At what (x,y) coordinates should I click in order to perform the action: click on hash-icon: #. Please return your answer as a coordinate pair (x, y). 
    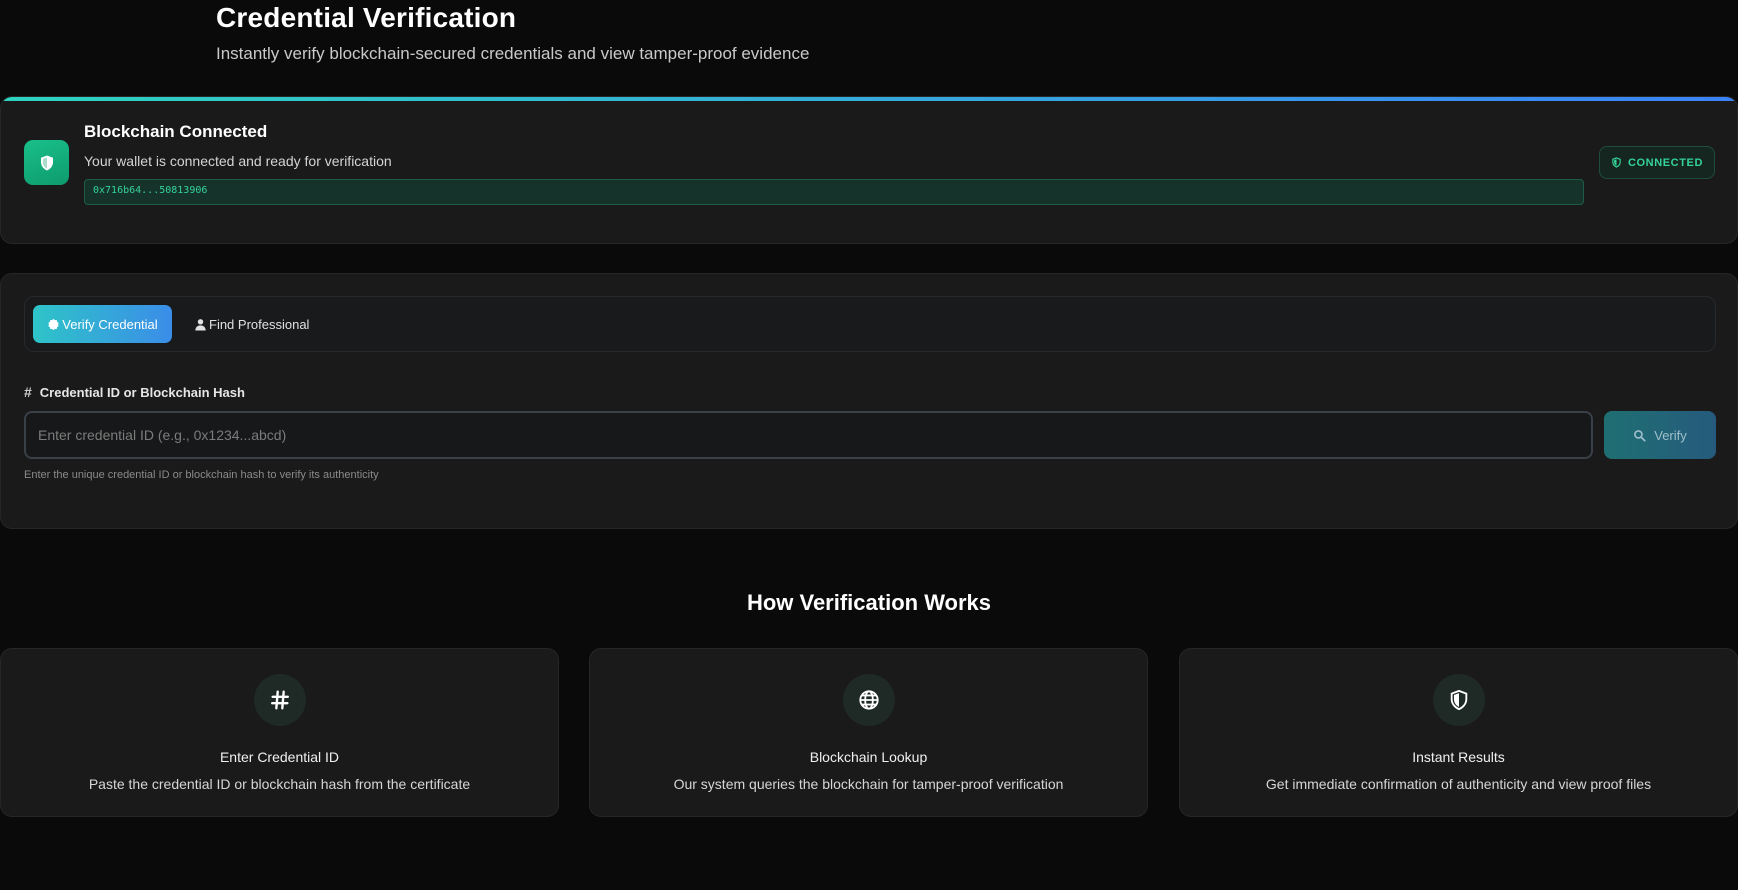
    Looking at the image, I should click on (28, 392).